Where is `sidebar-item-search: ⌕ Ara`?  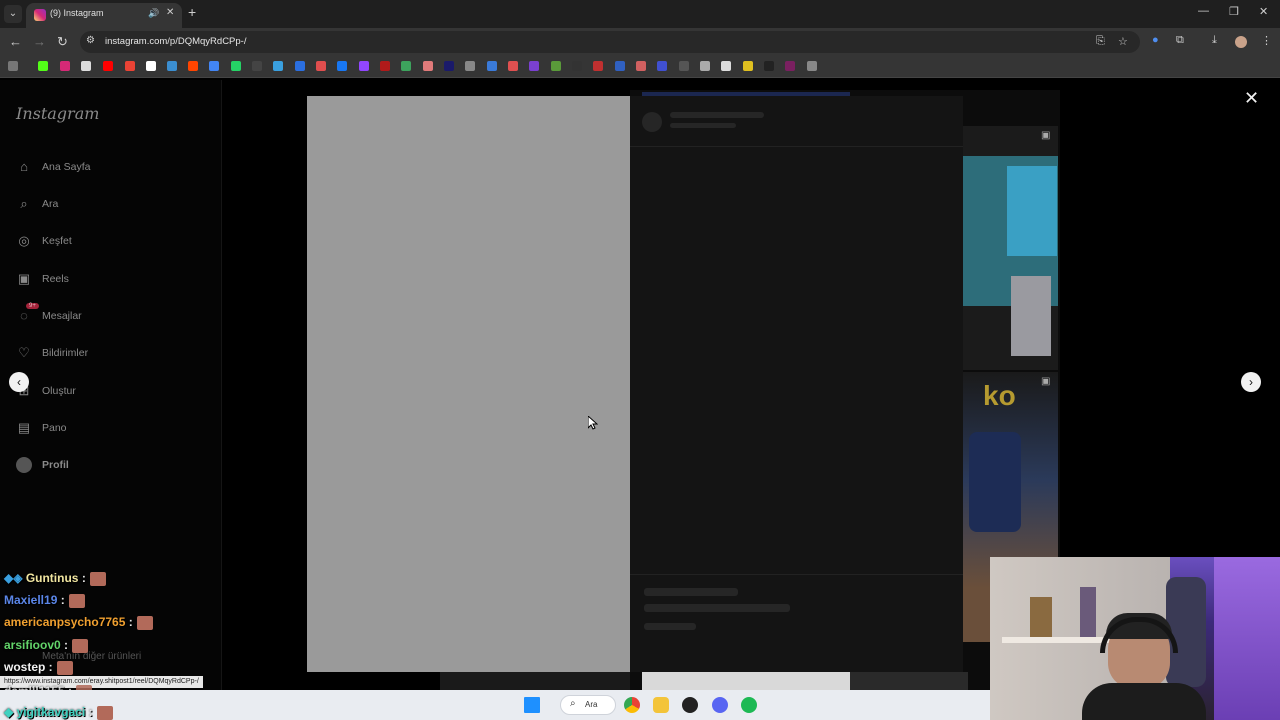
sidebar-item-search: ⌕ Ara is located at coordinates (111, 206).